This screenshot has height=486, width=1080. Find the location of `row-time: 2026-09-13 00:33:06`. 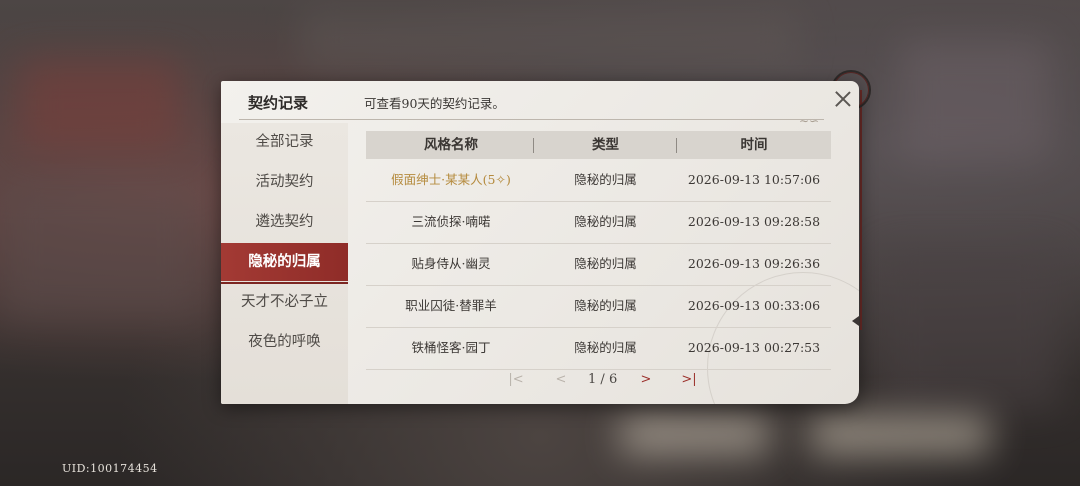

row-time: 2026-09-13 00:33:06 is located at coordinates (754, 305).